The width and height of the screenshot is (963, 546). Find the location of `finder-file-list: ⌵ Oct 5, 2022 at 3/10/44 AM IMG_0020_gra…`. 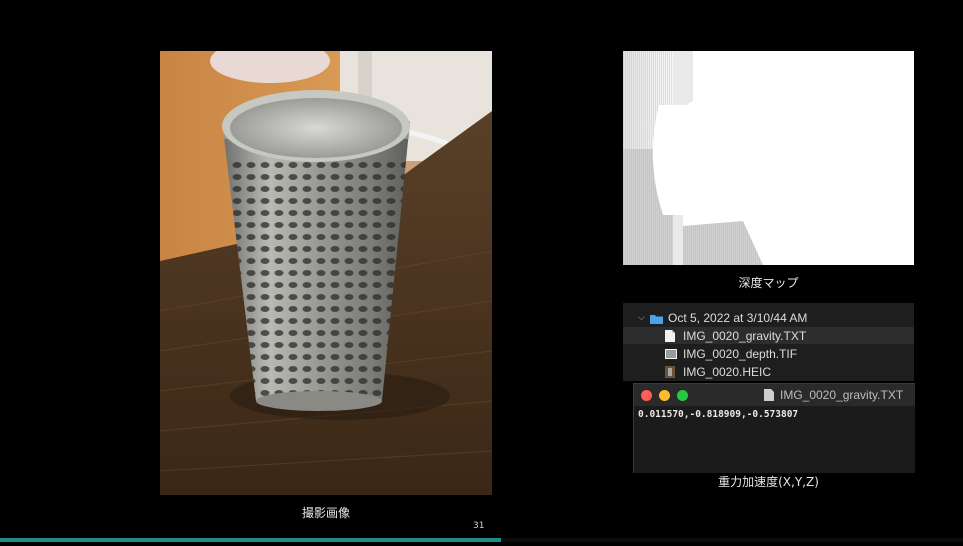

finder-file-list: ⌵ Oct 5, 2022 at 3/10/44 AM IMG_0020_gra… is located at coordinates (768, 342).